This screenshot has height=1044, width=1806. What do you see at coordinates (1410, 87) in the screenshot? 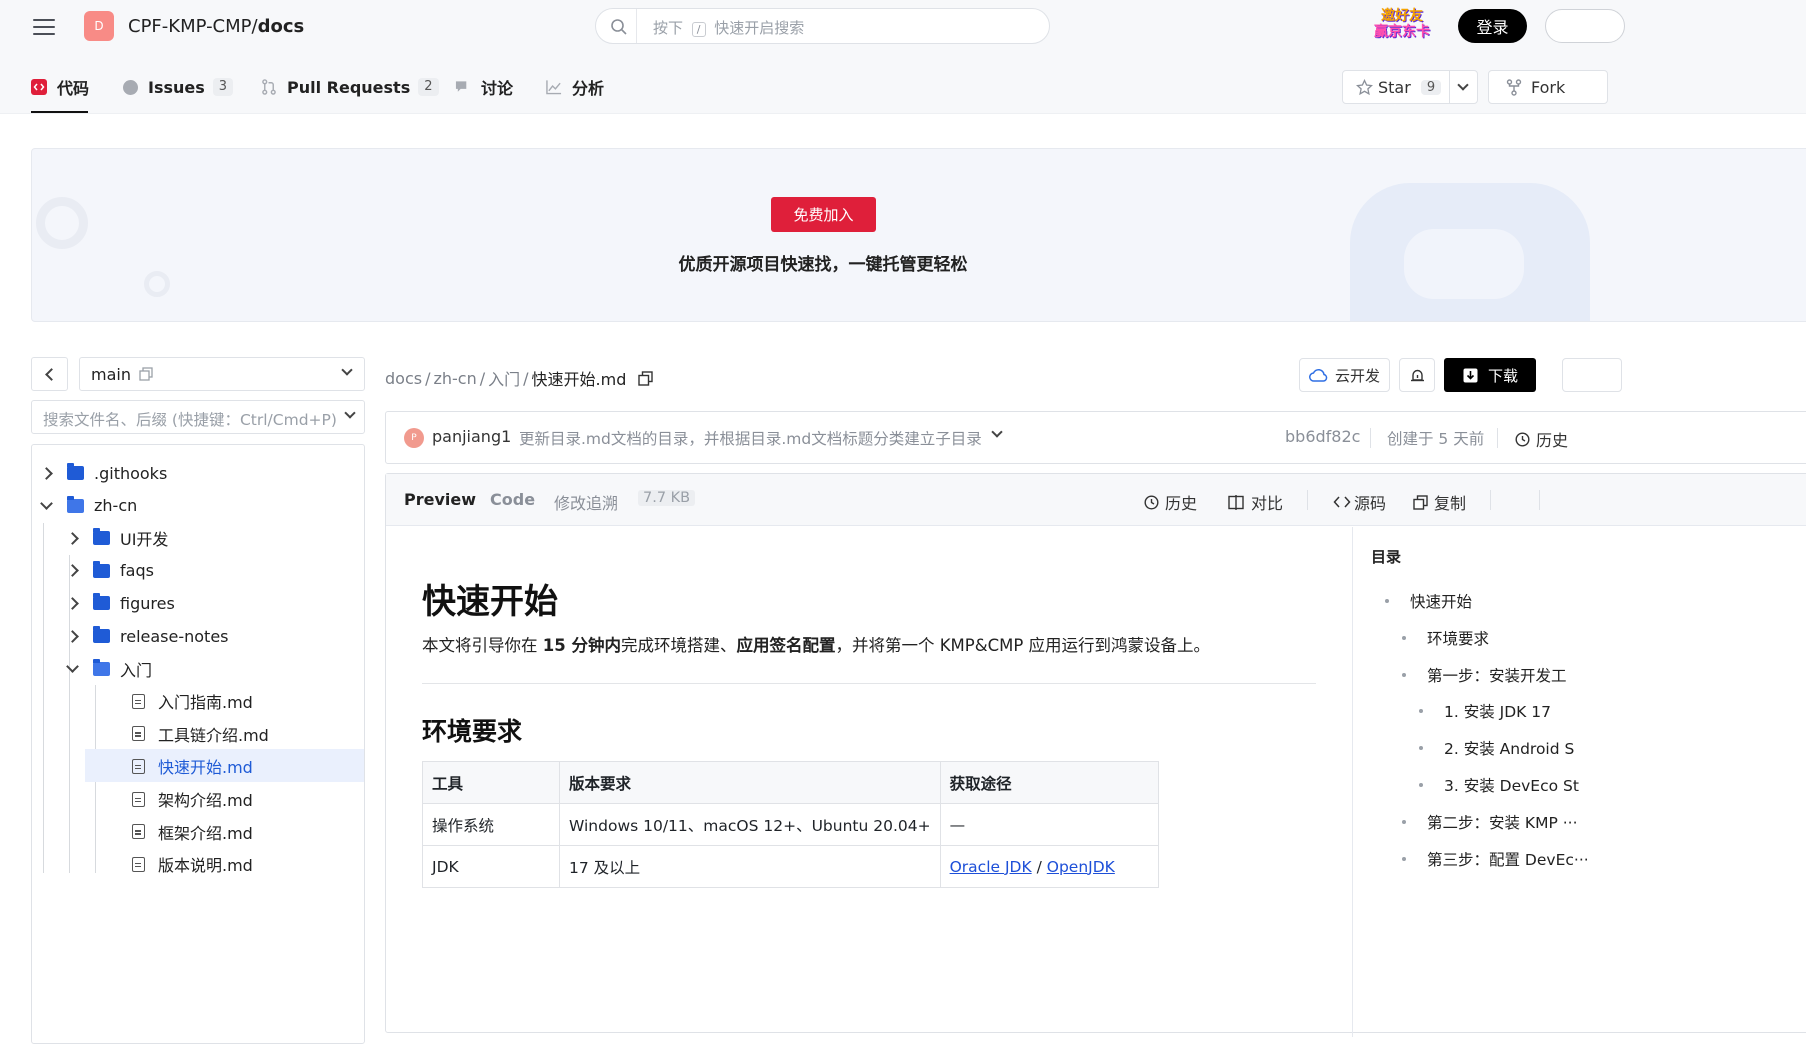
I see `star-button: Star 9` at bounding box center [1410, 87].